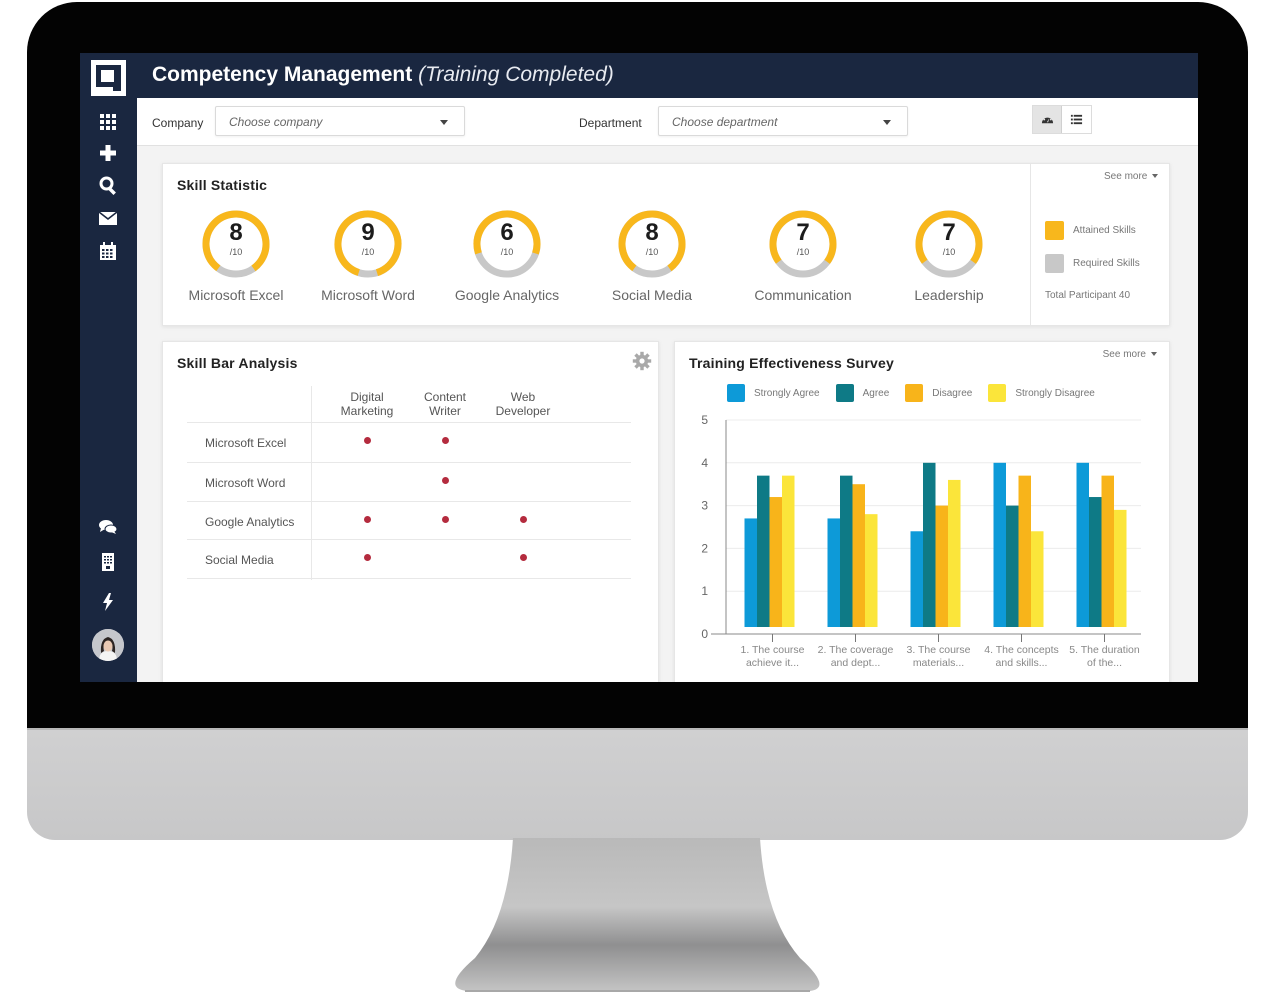 This screenshot has height=1000, width=1276. What do you see at coordinates (1124, 354) in the screenshot?
I see `see-more-label: See more` at bounding box center [1124, 354].